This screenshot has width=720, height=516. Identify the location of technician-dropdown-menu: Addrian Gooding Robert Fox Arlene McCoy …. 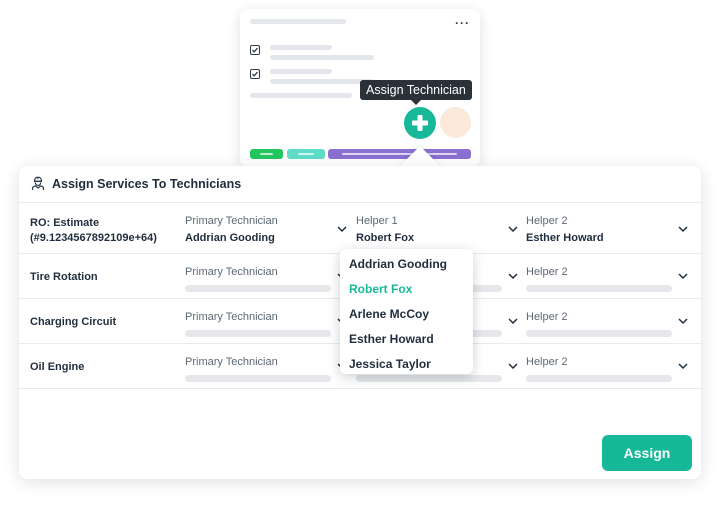
(406, 311).